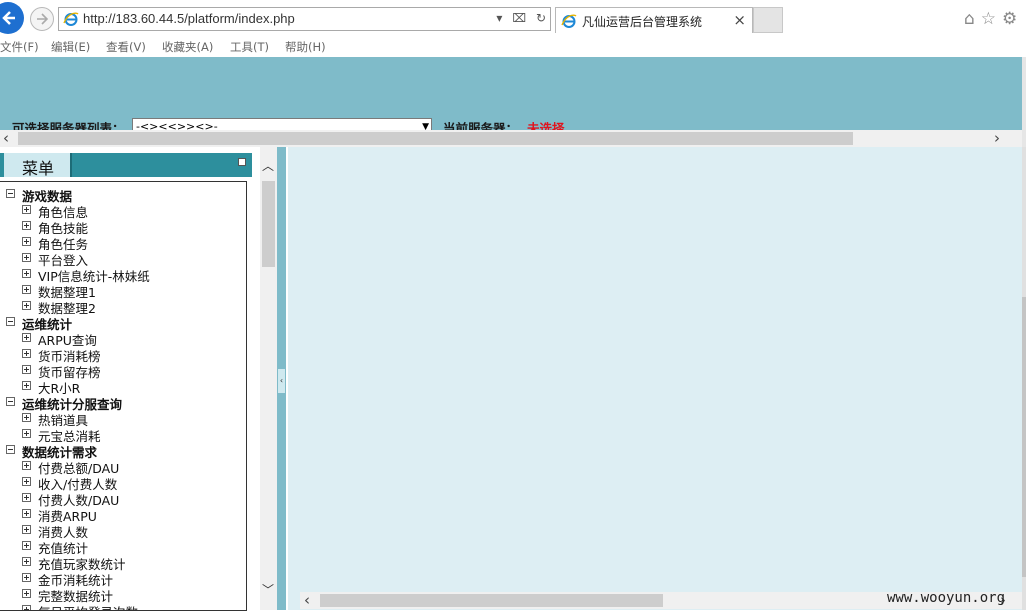 This screenshot has width=1026, height=611. I want to click on url-text: http://183.60.44.5/platform/index.php, so click(189, 18).